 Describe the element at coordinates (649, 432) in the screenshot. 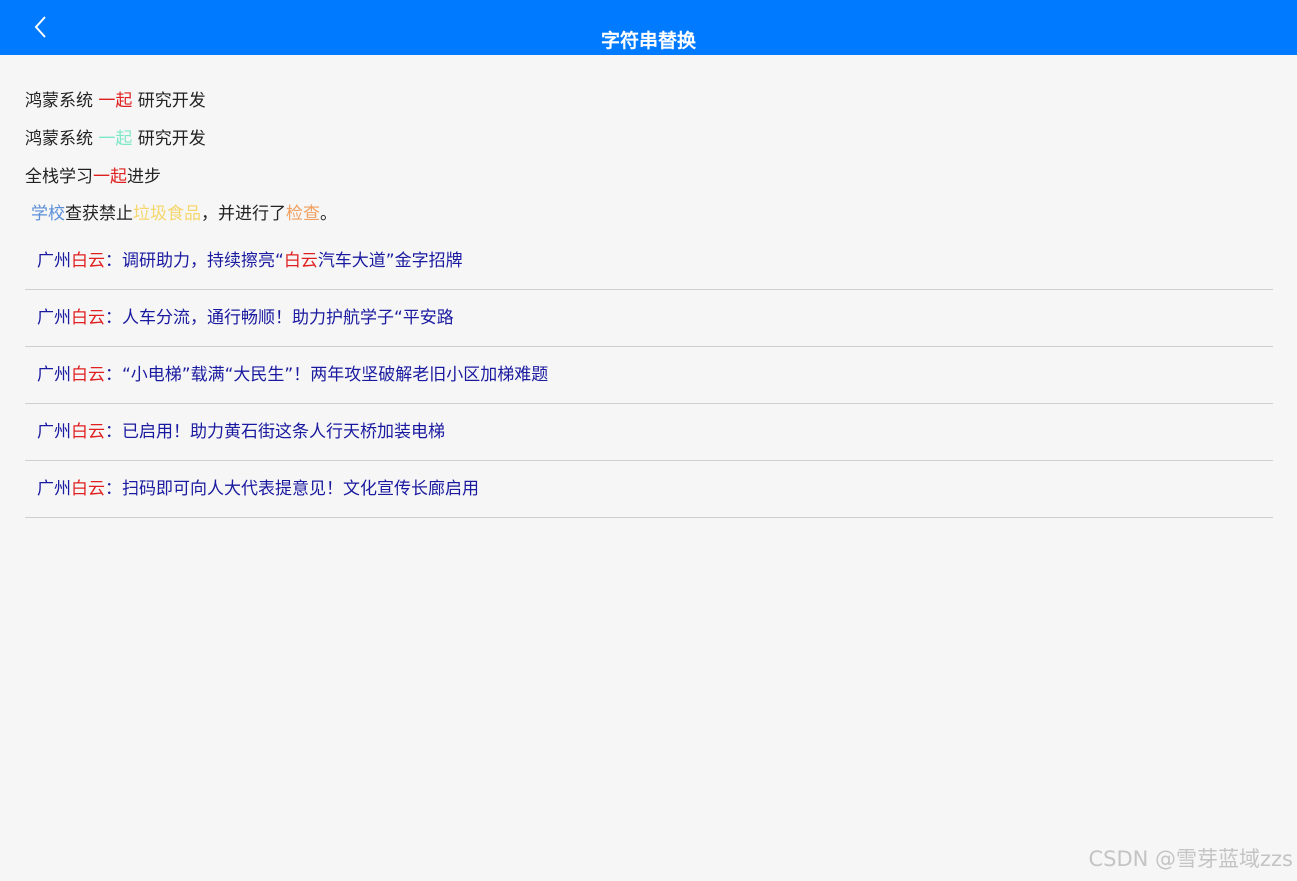

I see `list-item: 广州白云：已启用！助力黄石街这条人行天桥加装电梯` at that location.